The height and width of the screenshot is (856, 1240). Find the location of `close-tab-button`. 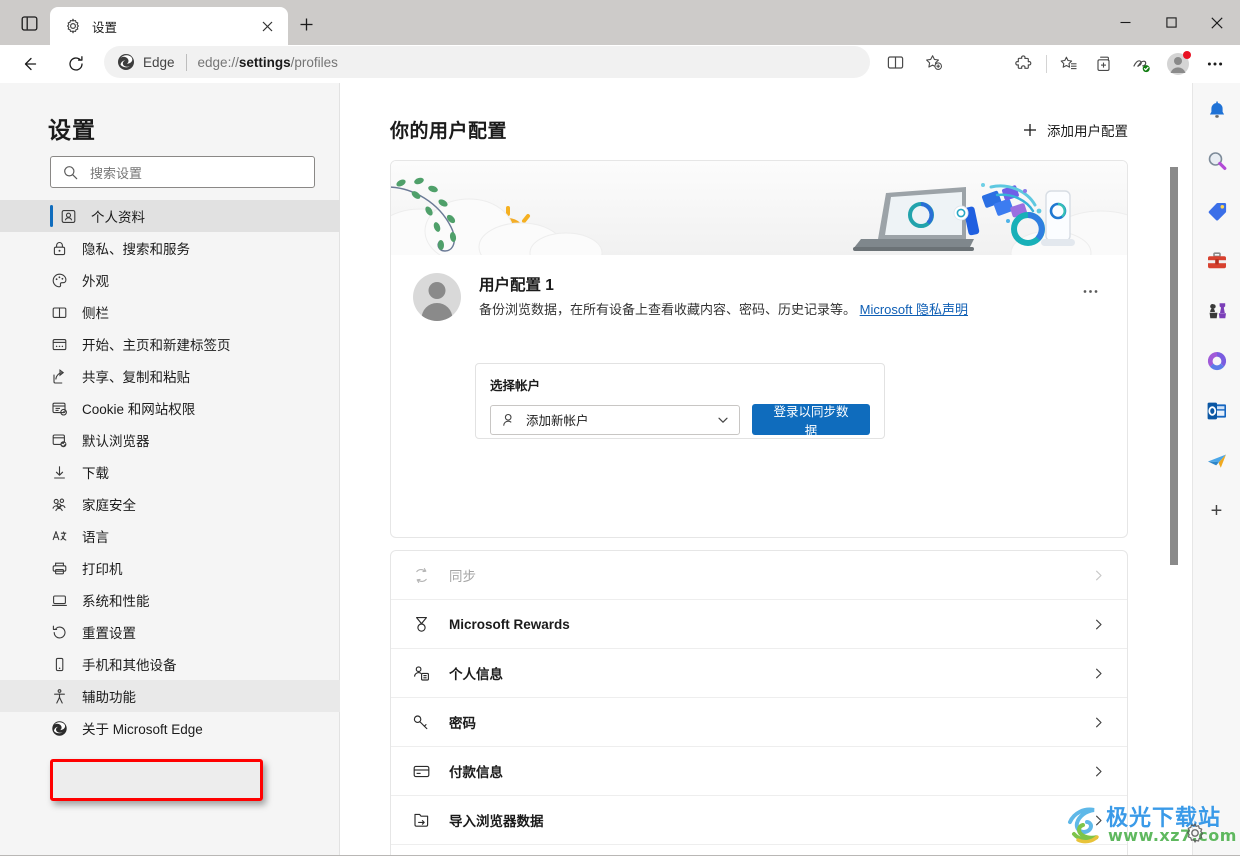

close-tab-button is located at coordinates (267, 26).